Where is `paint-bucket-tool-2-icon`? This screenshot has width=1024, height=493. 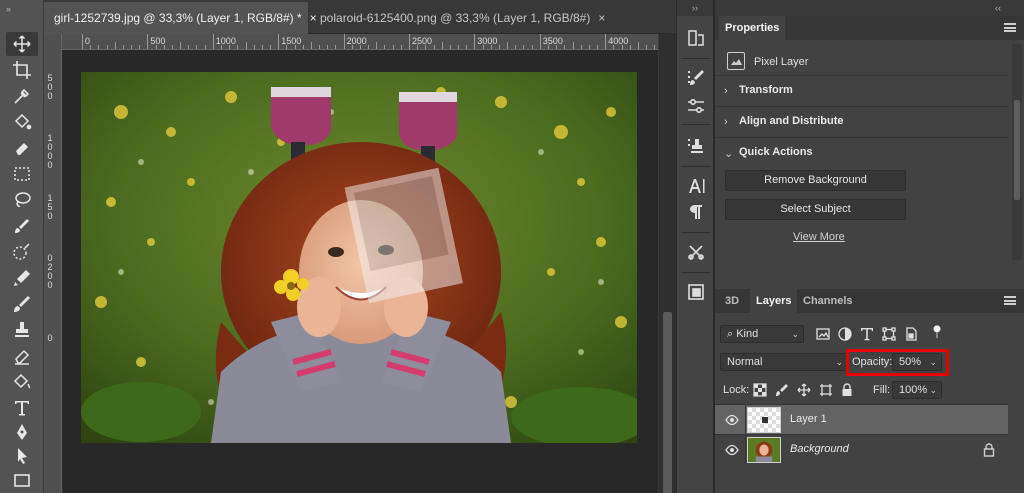
paint-bucket-tool-2-icon is located at coordinates (22, 382).